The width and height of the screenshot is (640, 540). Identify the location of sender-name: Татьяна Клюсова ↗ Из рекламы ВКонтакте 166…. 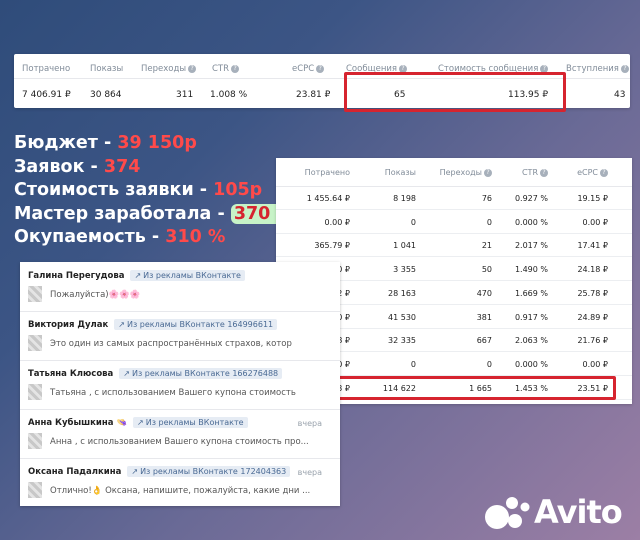
(155, 373).